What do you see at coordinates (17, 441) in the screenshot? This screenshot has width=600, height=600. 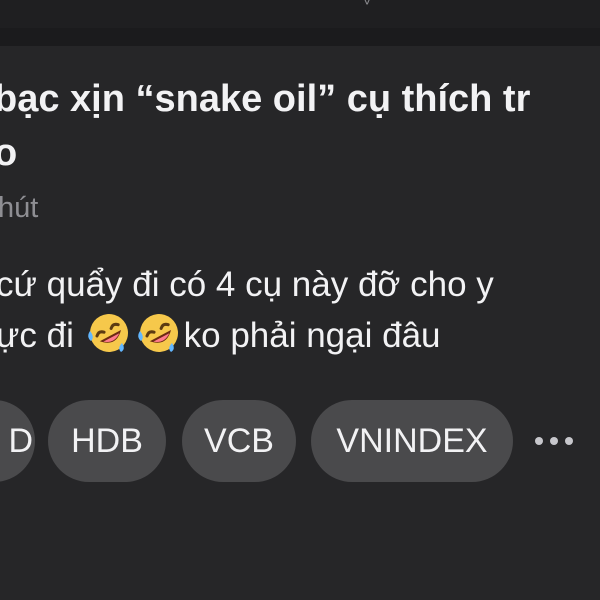 I see `tag-chip-partial: D` at bounding box center [17, 441].